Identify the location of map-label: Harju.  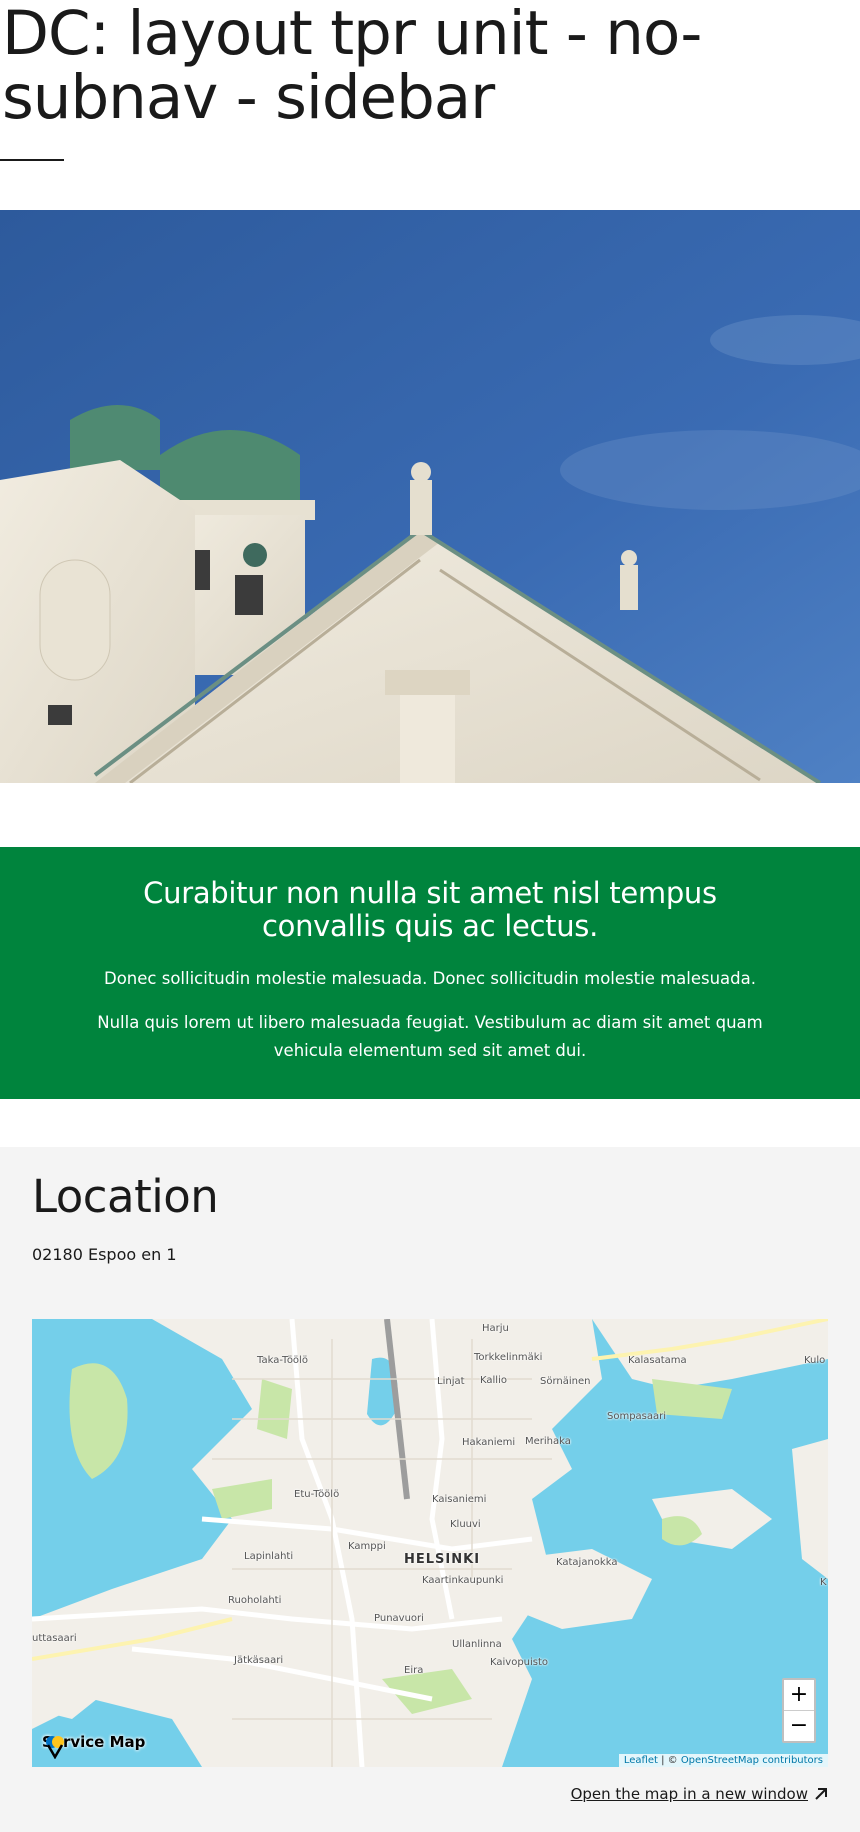
(495, 1328).